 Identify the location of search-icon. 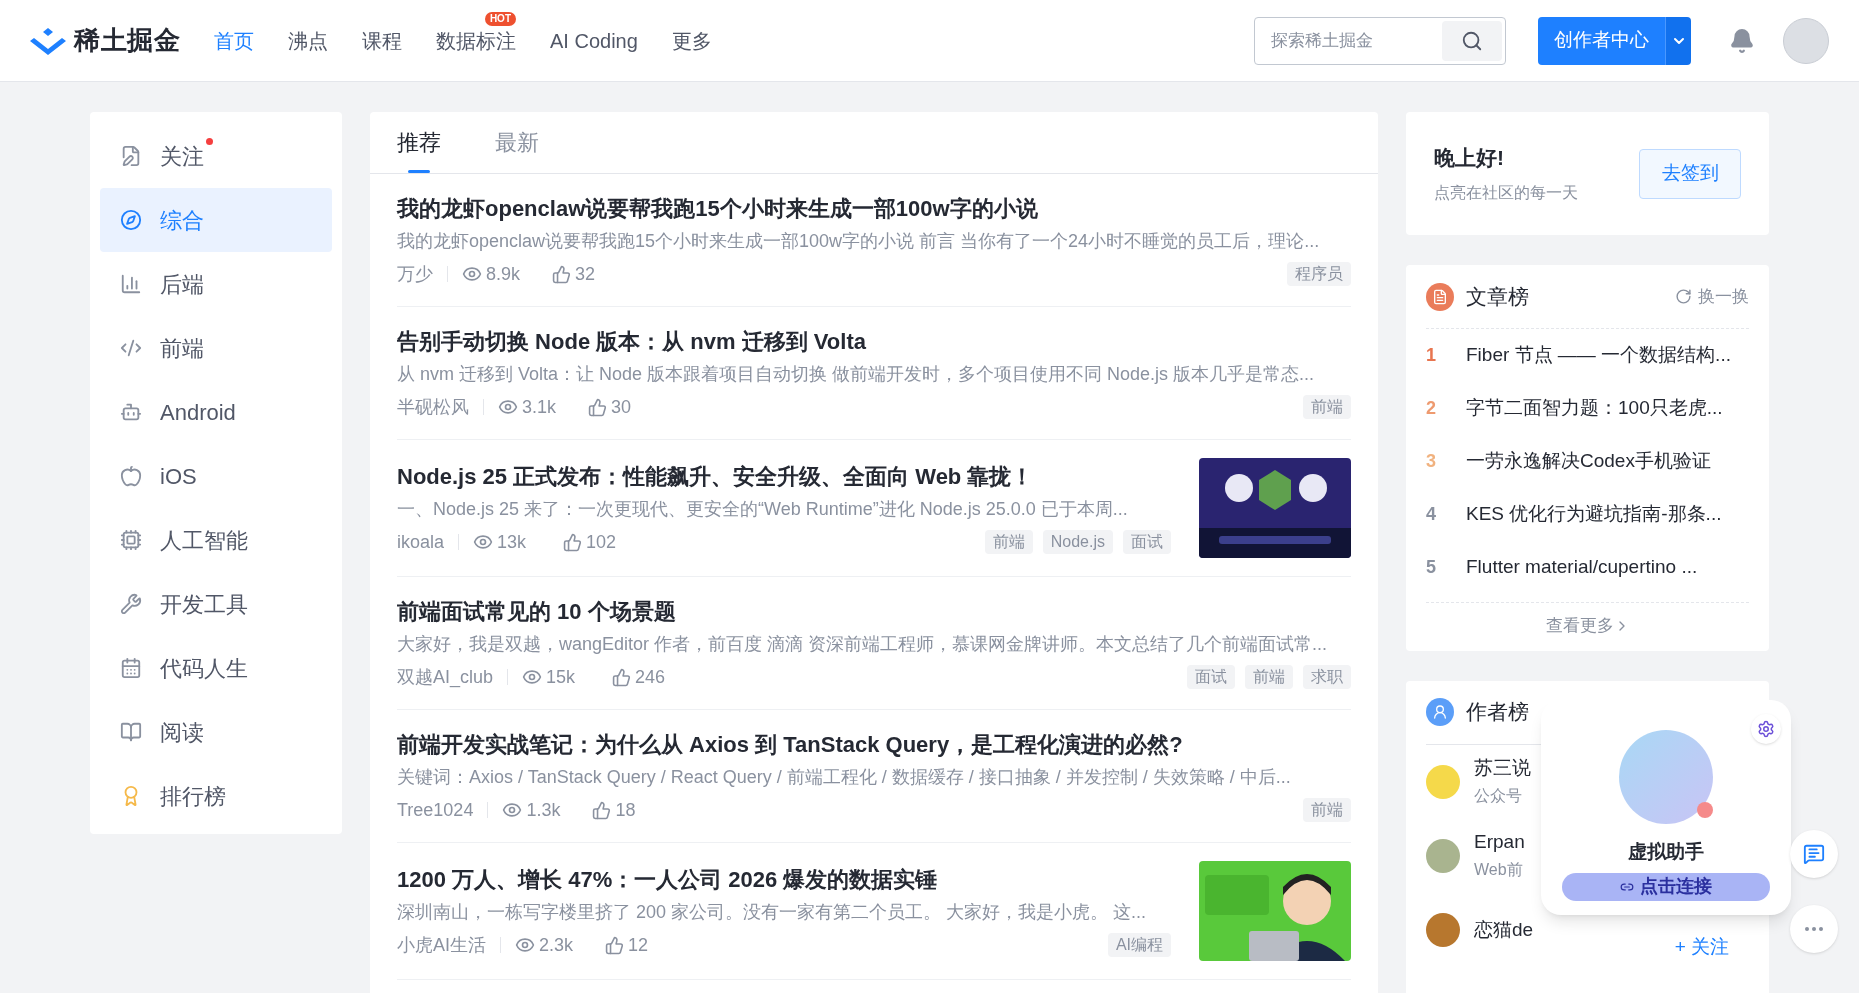
(1472, 40).